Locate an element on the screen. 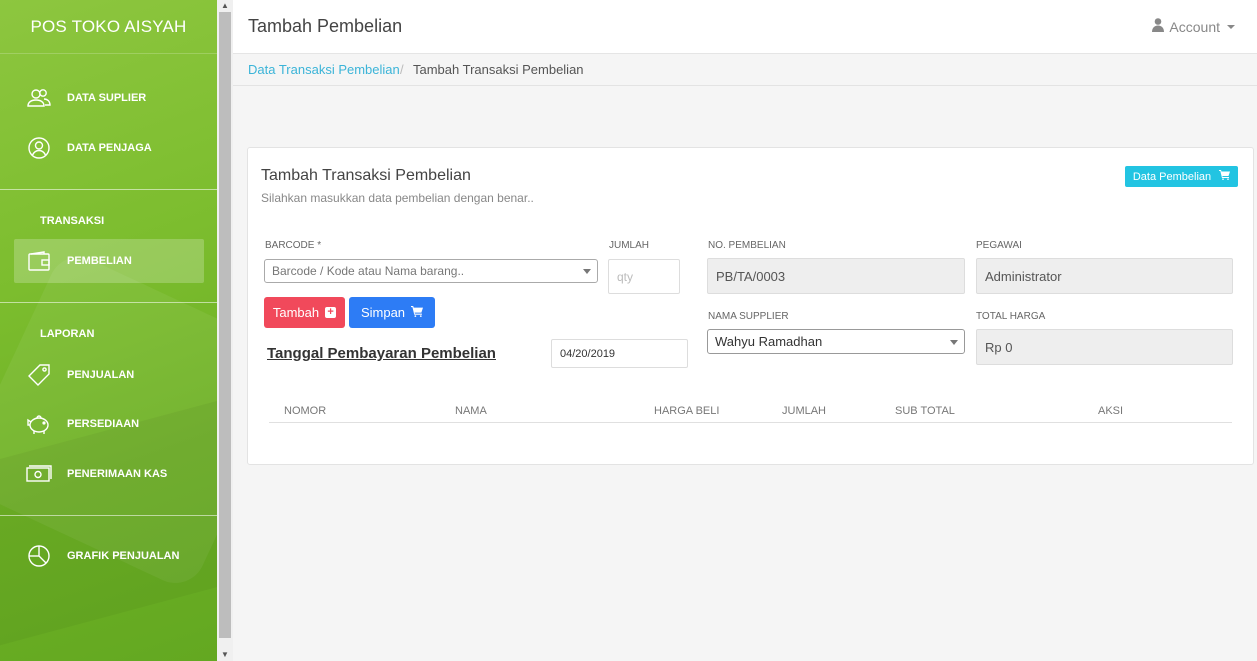  simpan-button: Simpan is located at coordinates (392, 312).